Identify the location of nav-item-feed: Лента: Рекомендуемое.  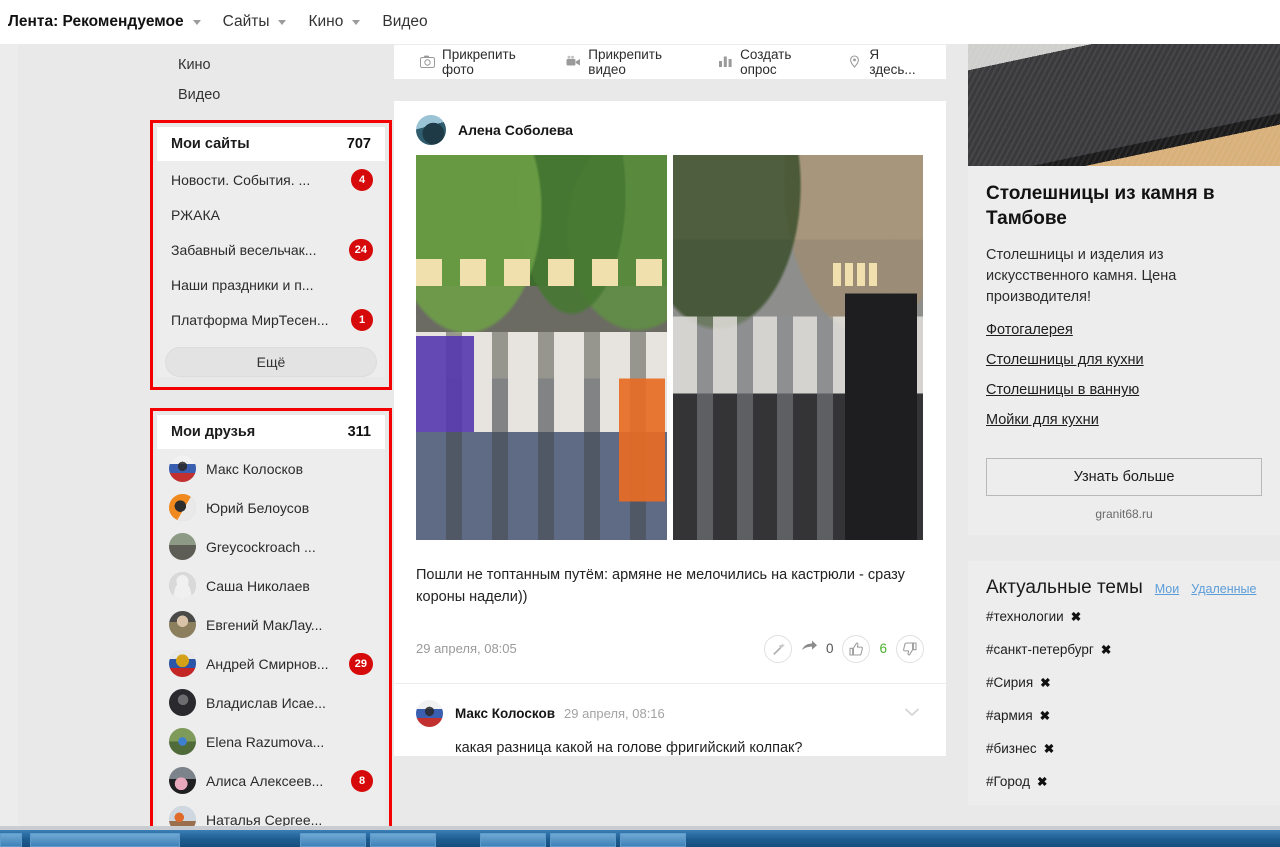
(104, 22).